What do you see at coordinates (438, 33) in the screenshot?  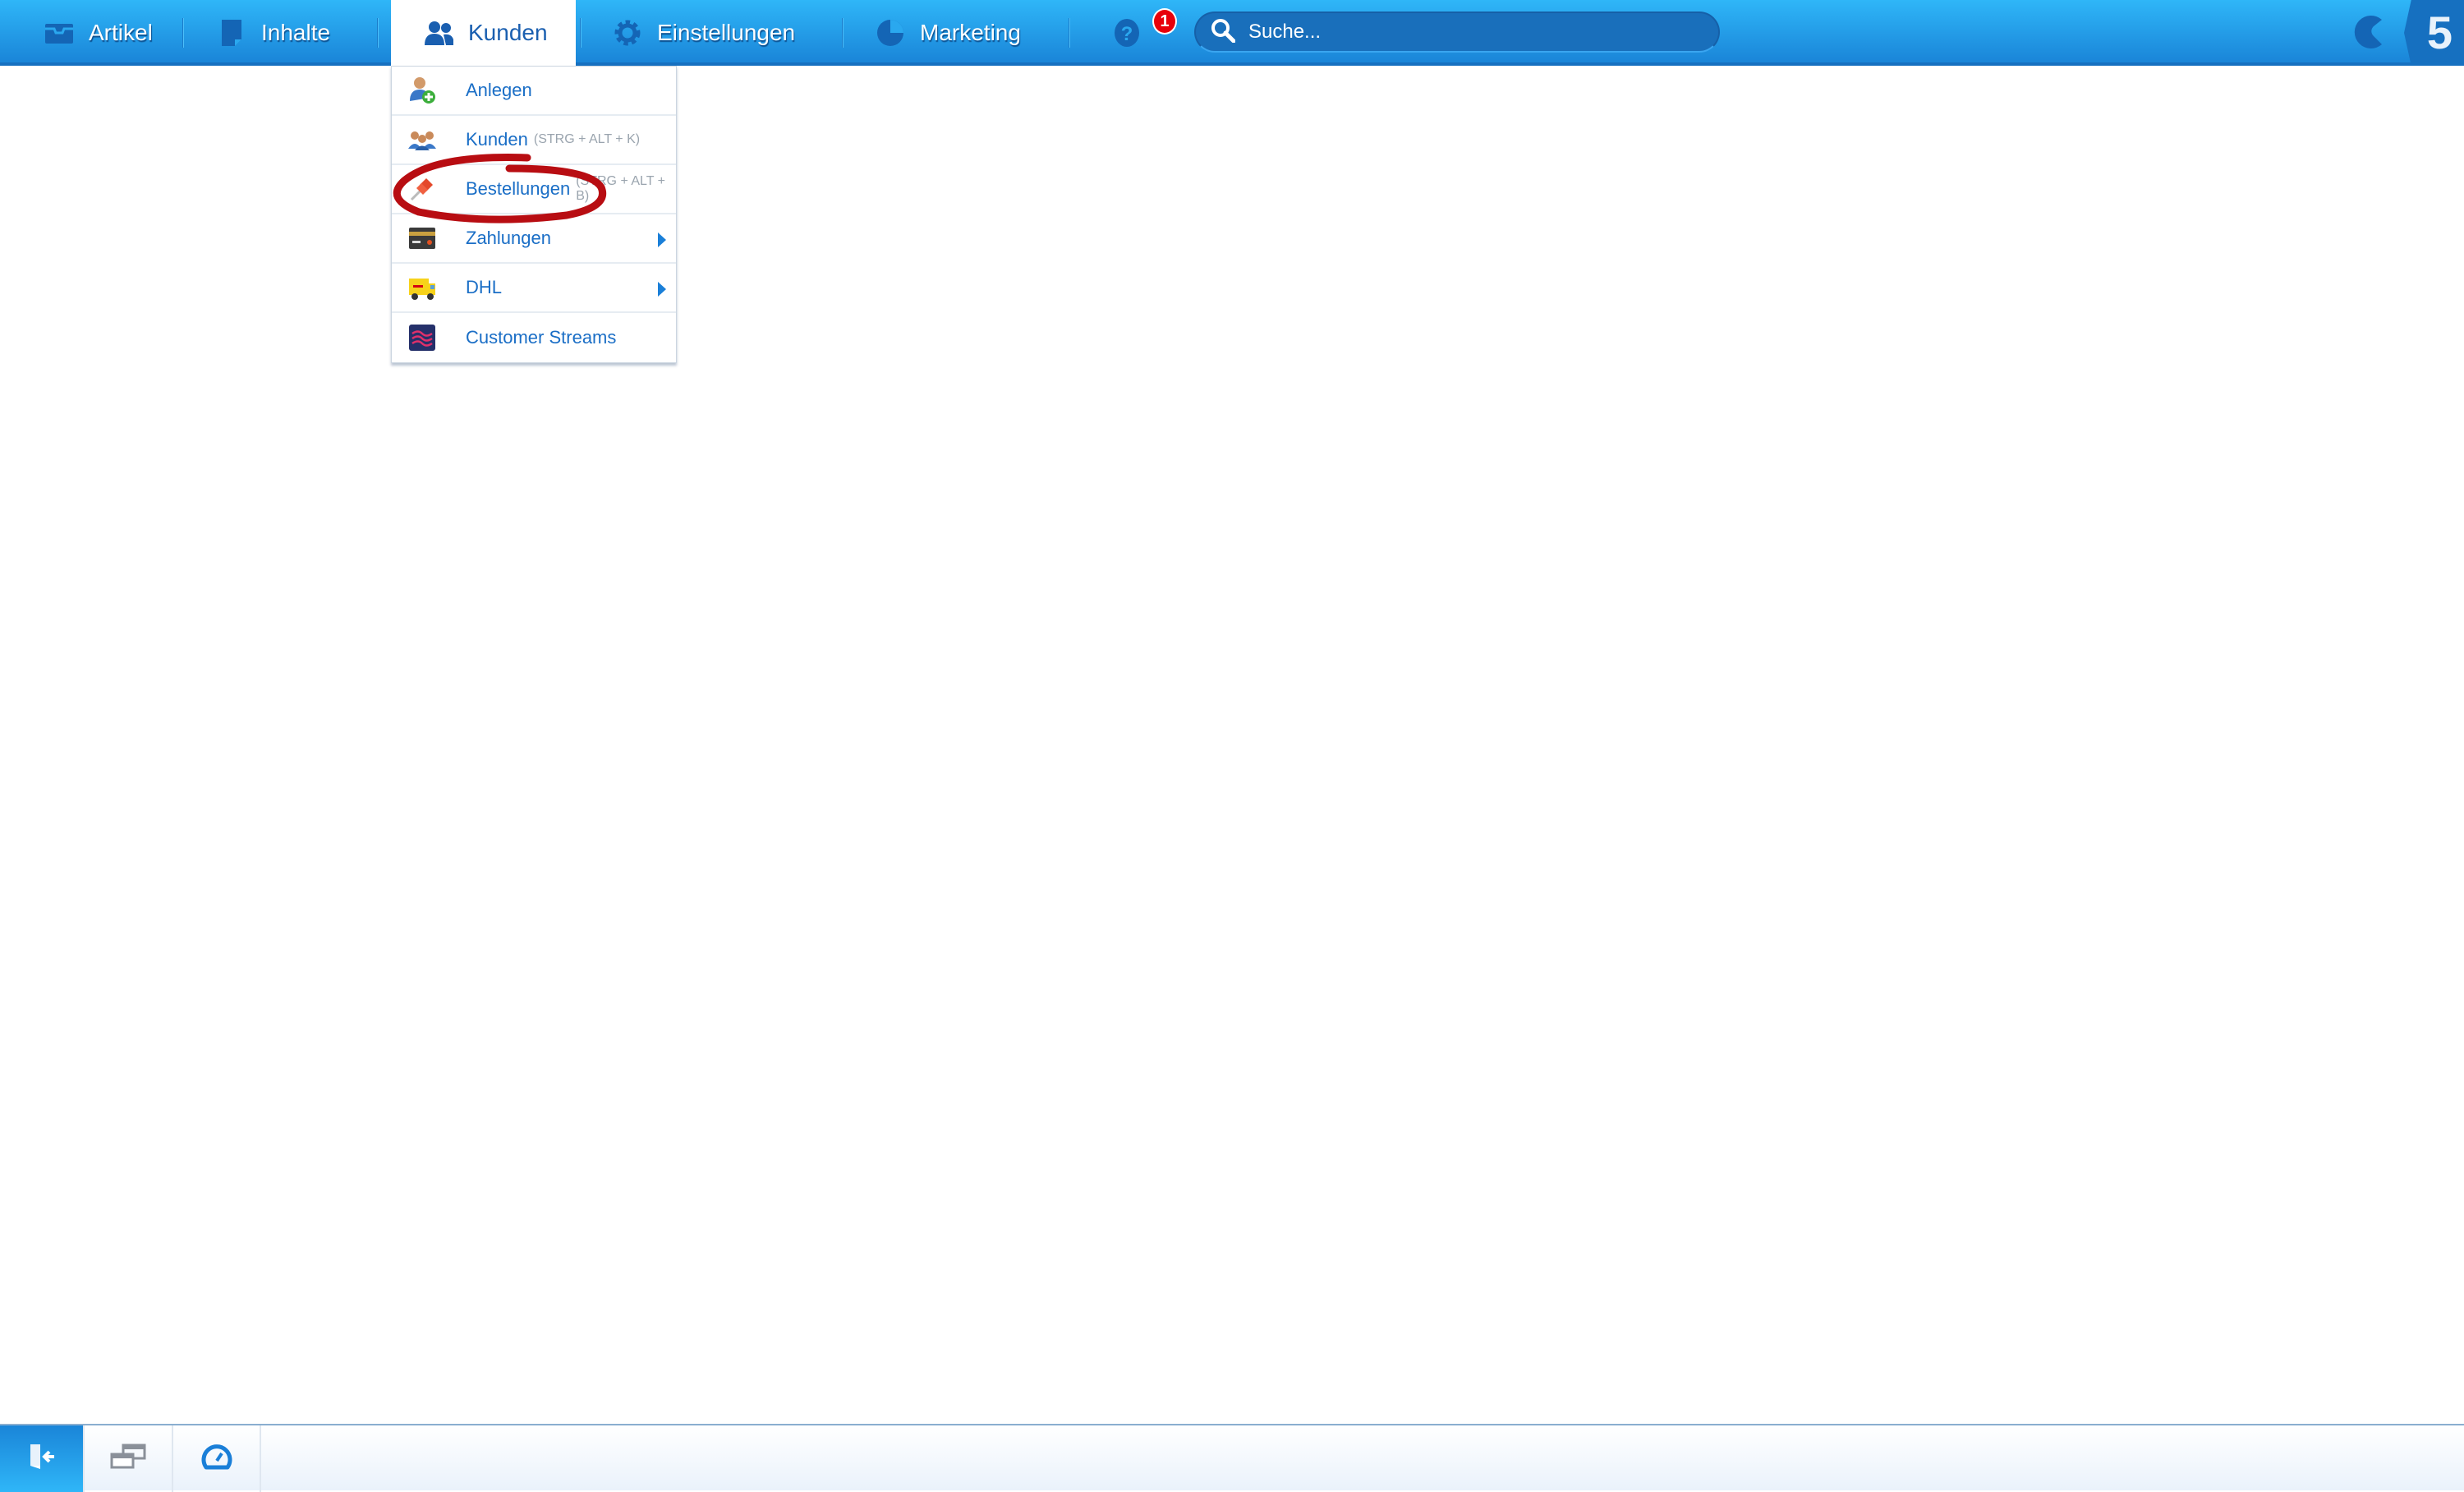 I see `users-icon` at bounding box center [438, 33].